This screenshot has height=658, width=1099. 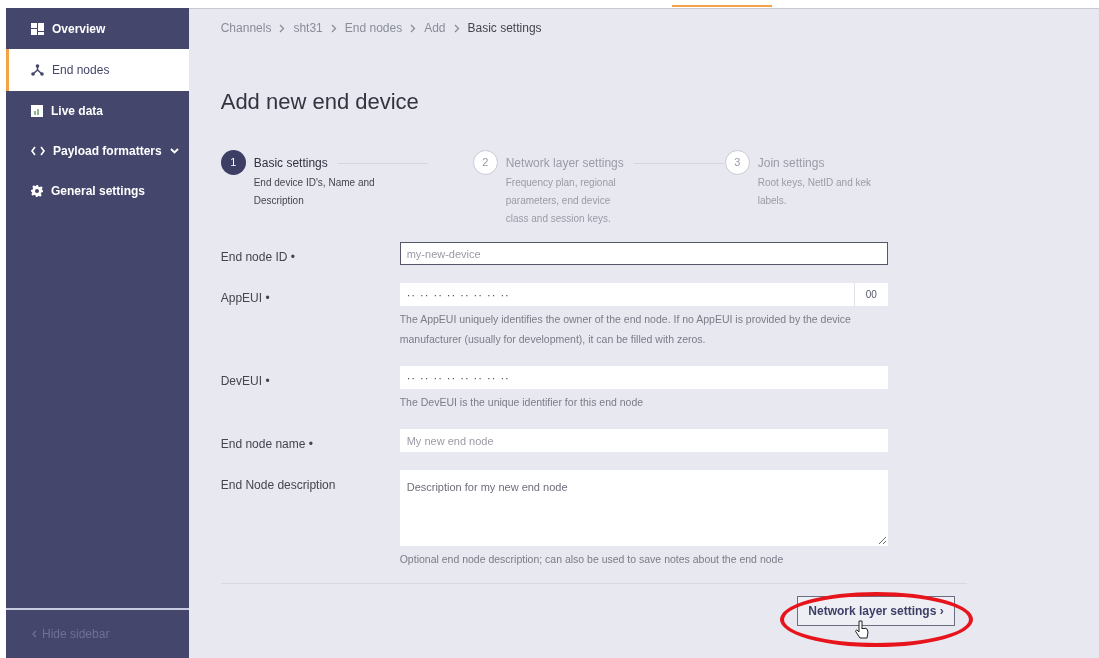 What do you see at coordinates (267, 444) in the screenshot?
I see `field-label: End node name •` at bounding box center [267, 444].